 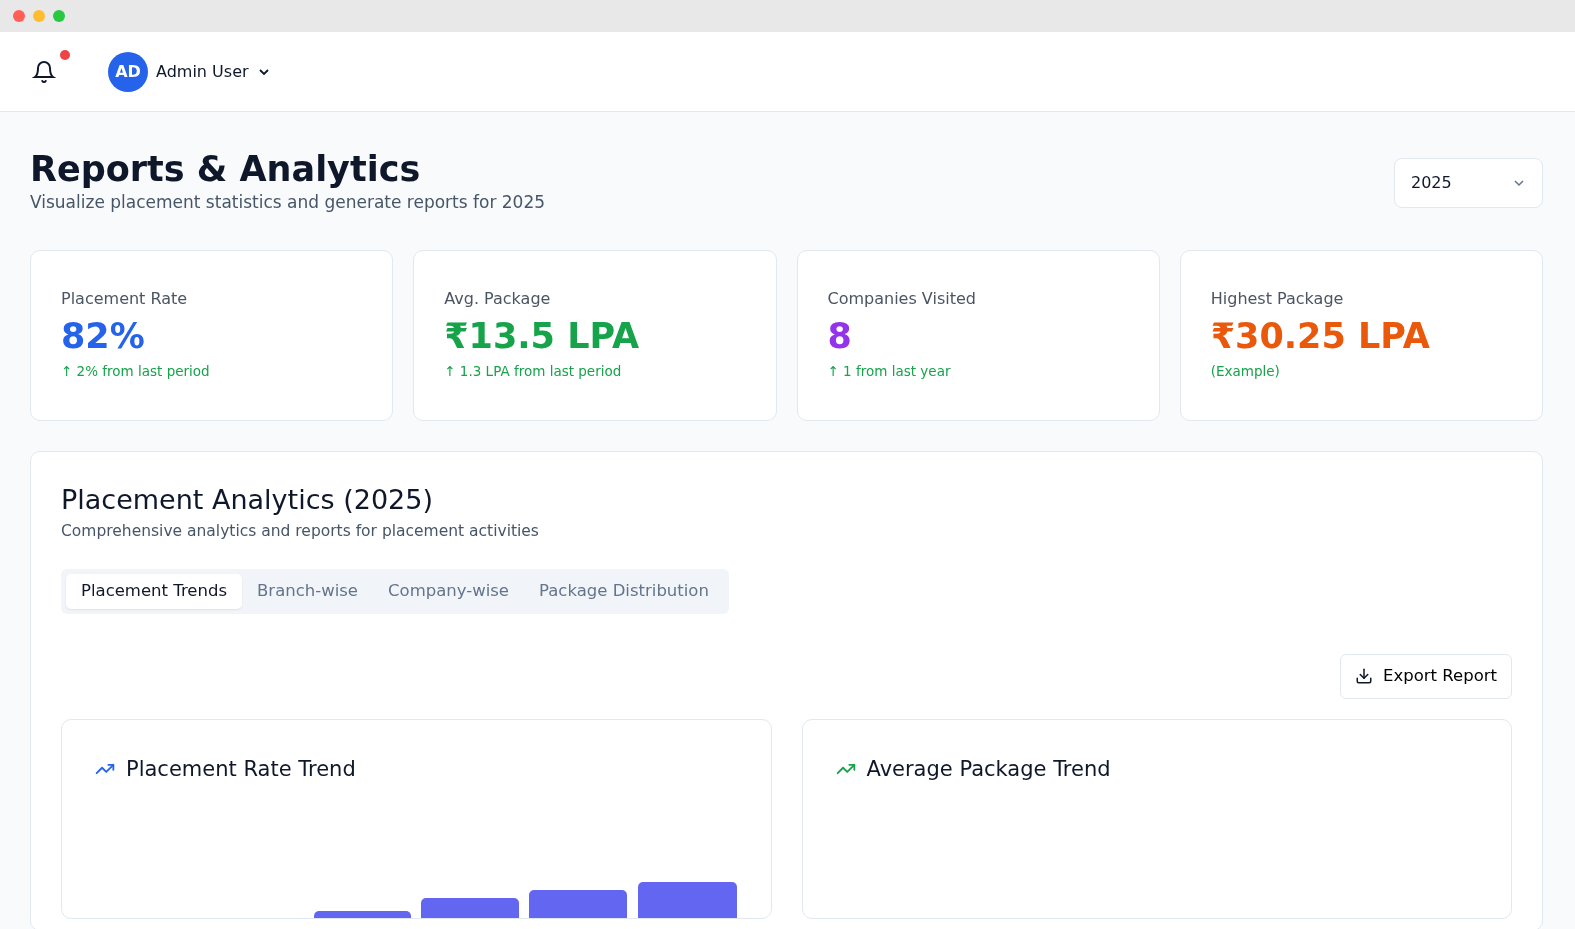 What do you see at coordinates (136, 371) in the screenshot?
I see `stat-change: ↑ 2% from last period` at bounding box center [136, 371].